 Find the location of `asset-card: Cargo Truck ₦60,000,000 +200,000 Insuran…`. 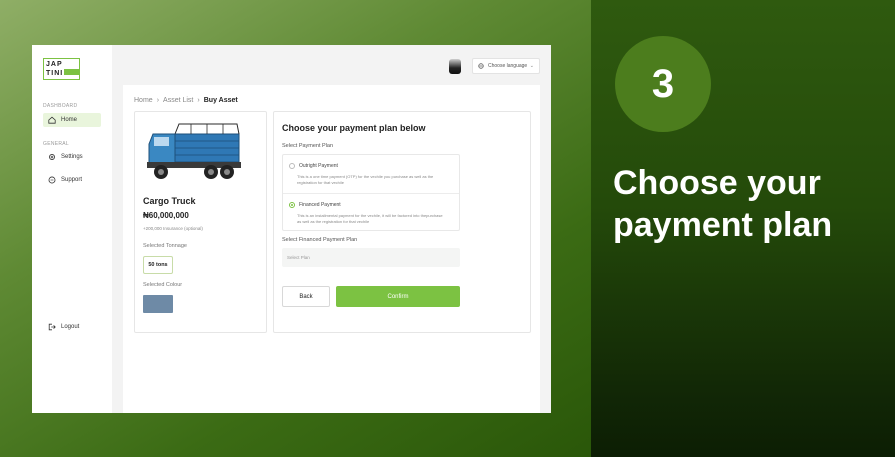

asset-card: Cargo Truck ₦60,000,000 +200,000 Insuran… is located at coordinates (200, 222).